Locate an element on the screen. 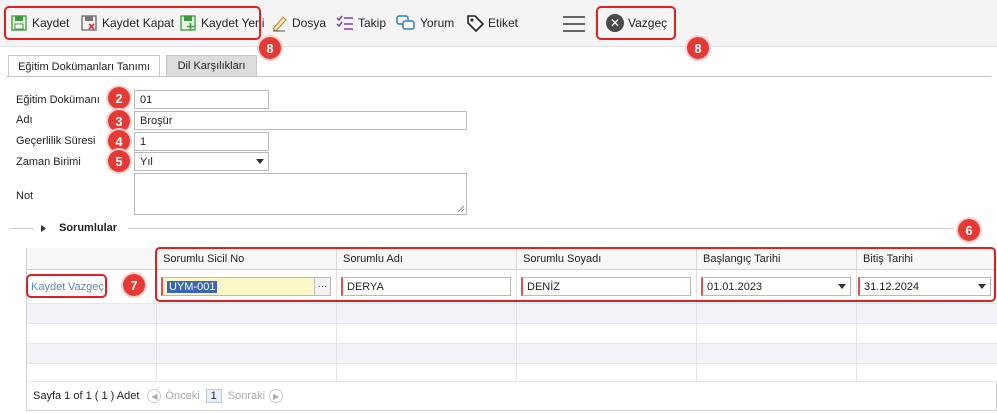 This screenshot has height=413, width=997. chevron-down-icon is located at coordinates (260, 161).